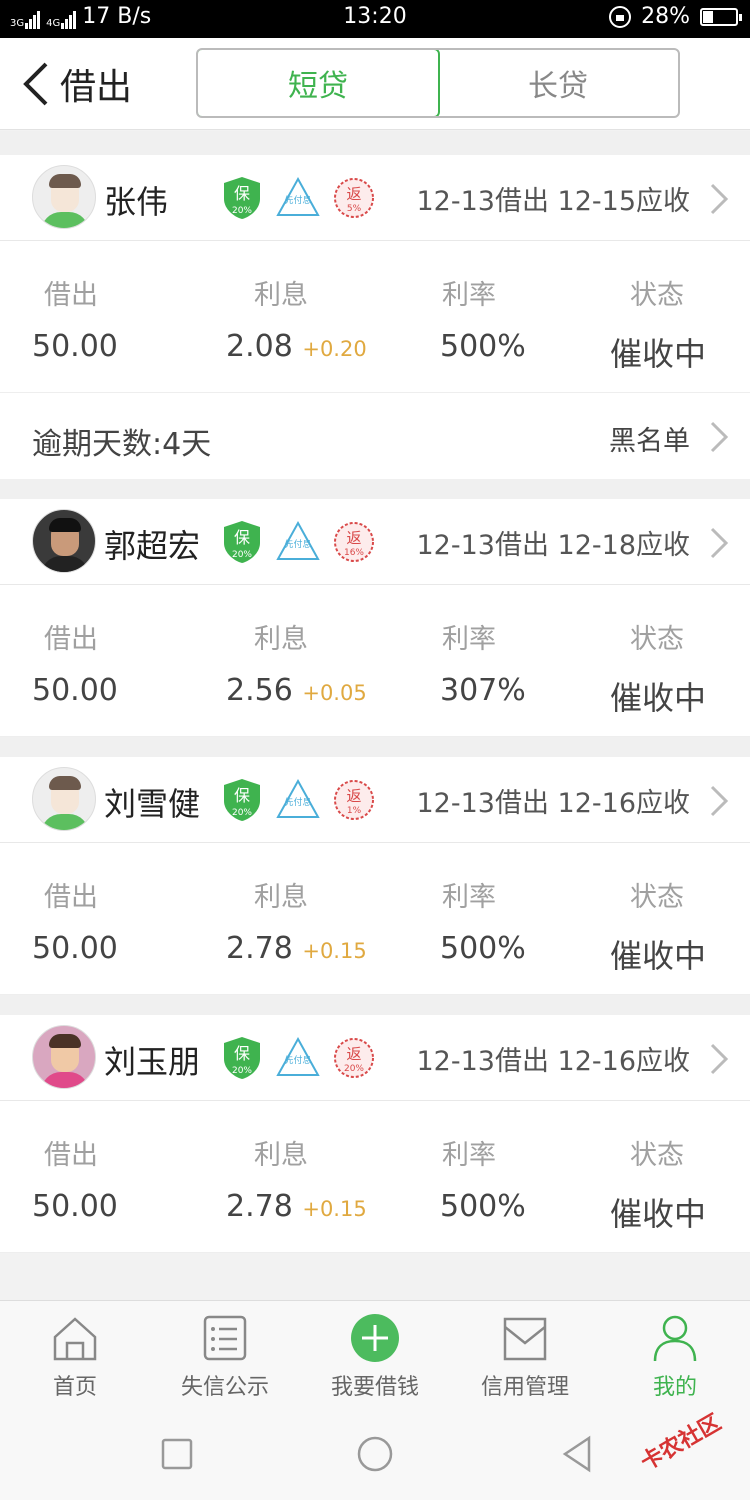 This screenshot has height=1500, width=750. I want to click on loan-card-header: 郭超宏 保 20% 先付息 返 16% 12-13借出 12-18应收, so click(375, 542).